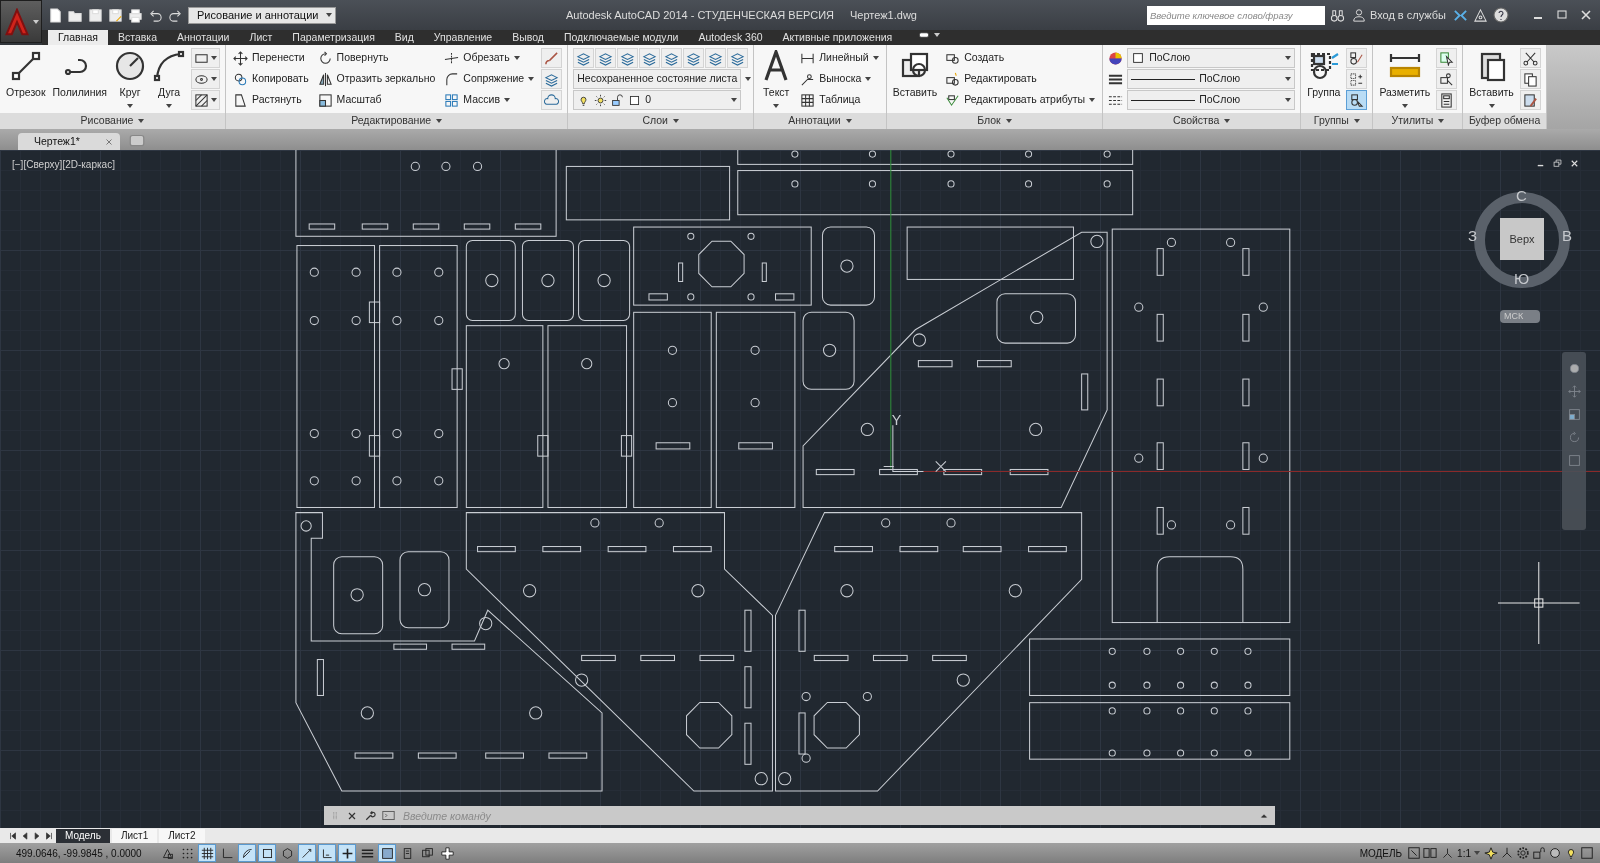 The width and height of the screenshot is (1600, 863). I want to click on viewcube-face: Верх, so click(1522, 239).